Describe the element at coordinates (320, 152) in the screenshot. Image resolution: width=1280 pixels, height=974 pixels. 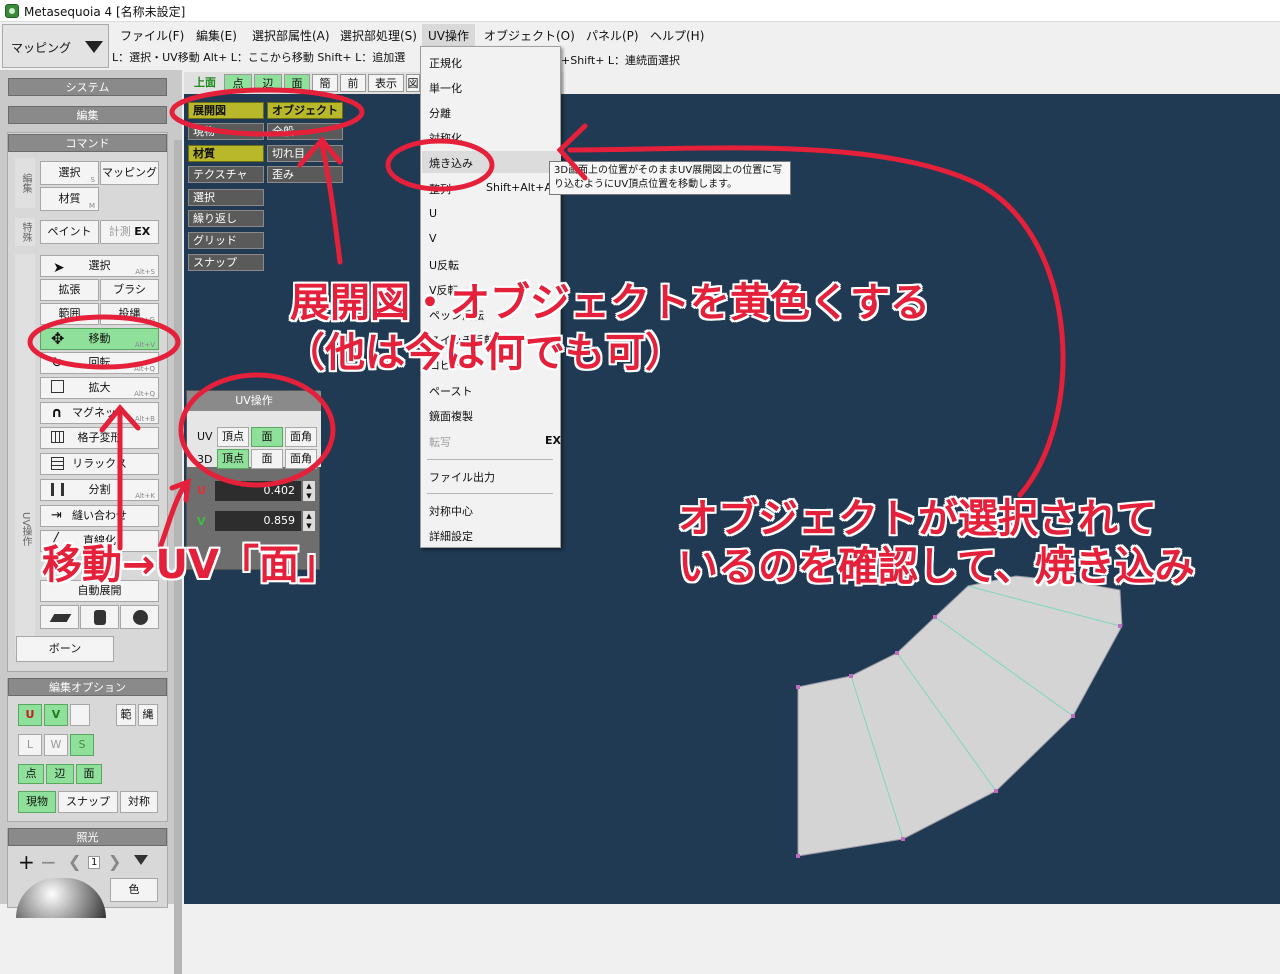
I see `arrow-to-view-toggles-head` at that location.